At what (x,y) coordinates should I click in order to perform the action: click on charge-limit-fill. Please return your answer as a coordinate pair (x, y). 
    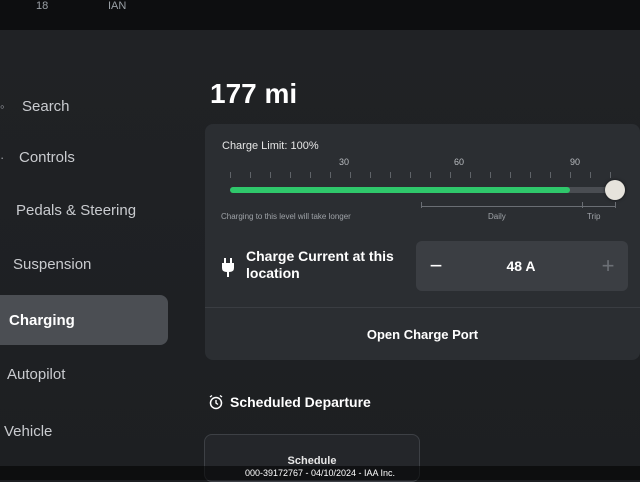
    Looking at the image, I should click on (400, 190).